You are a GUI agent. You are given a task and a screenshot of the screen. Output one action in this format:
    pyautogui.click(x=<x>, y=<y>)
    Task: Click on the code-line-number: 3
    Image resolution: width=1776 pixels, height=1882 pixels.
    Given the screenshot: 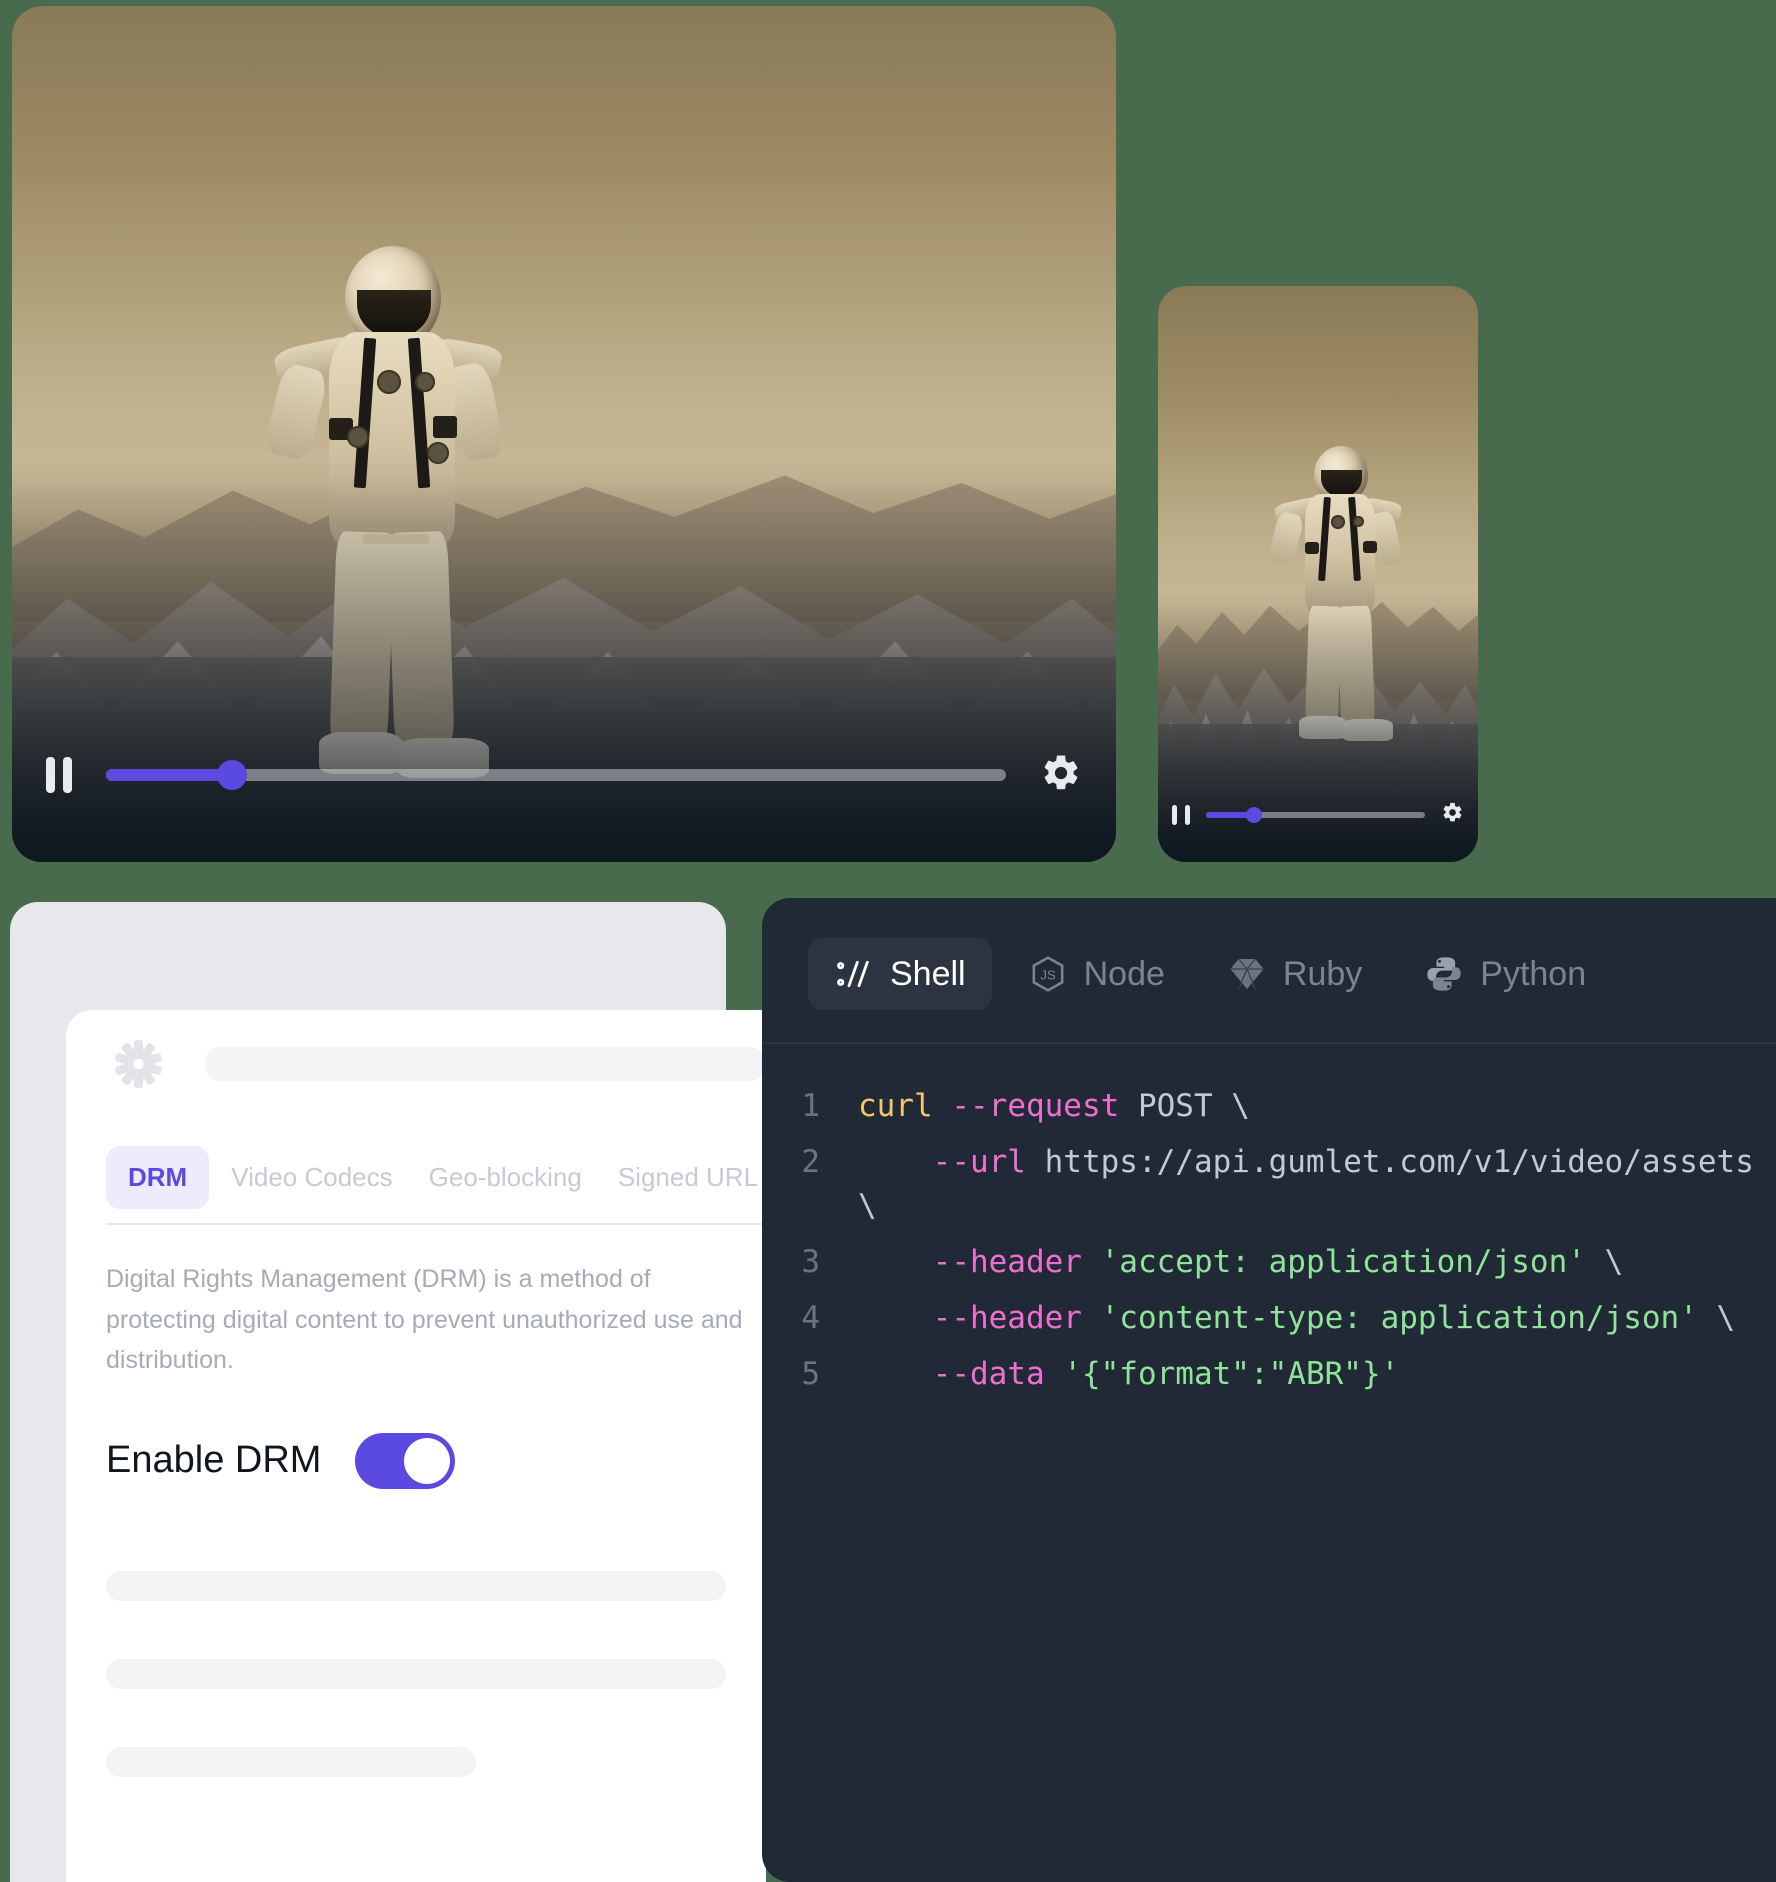 What is the action you would take?
    pyautogui.click(x=810, y=1262)
    